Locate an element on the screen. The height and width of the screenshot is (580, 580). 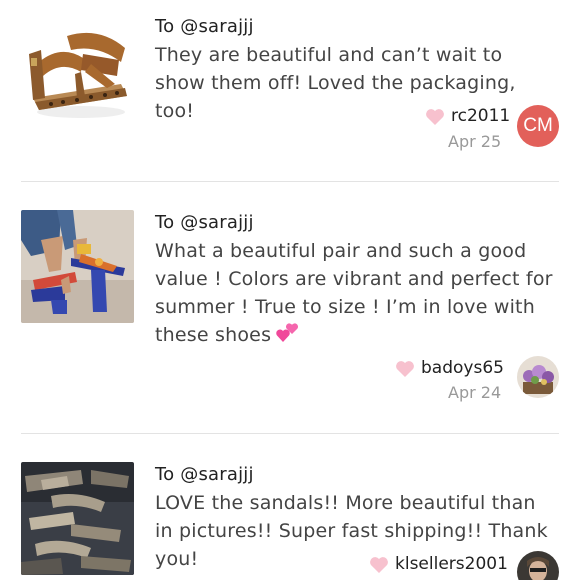
reviewer-username: rc2011 is located at coordinates (480, 116).